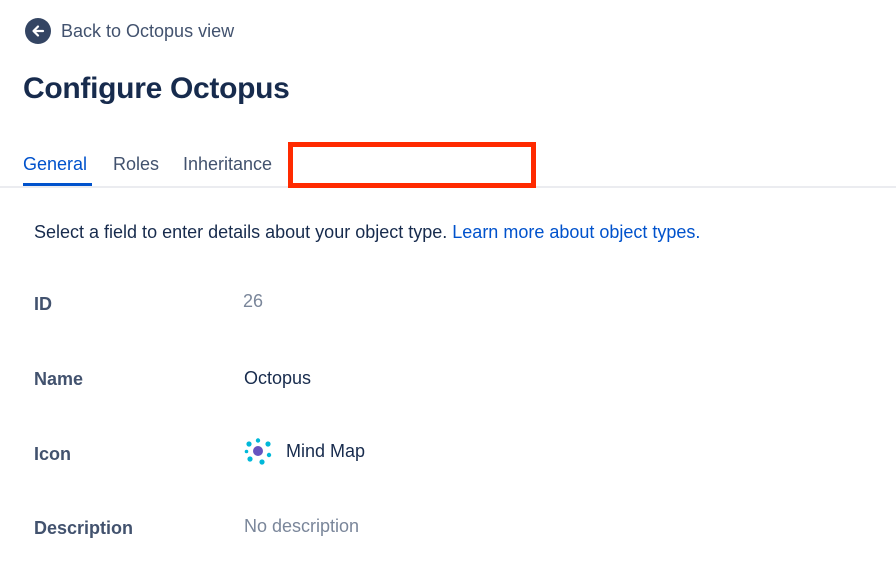 The image size is (896, 576). What do you see at coordinates (53, 454) in the screenshot?
I see `icon-label: Icon` at bounding box center [53, 454].